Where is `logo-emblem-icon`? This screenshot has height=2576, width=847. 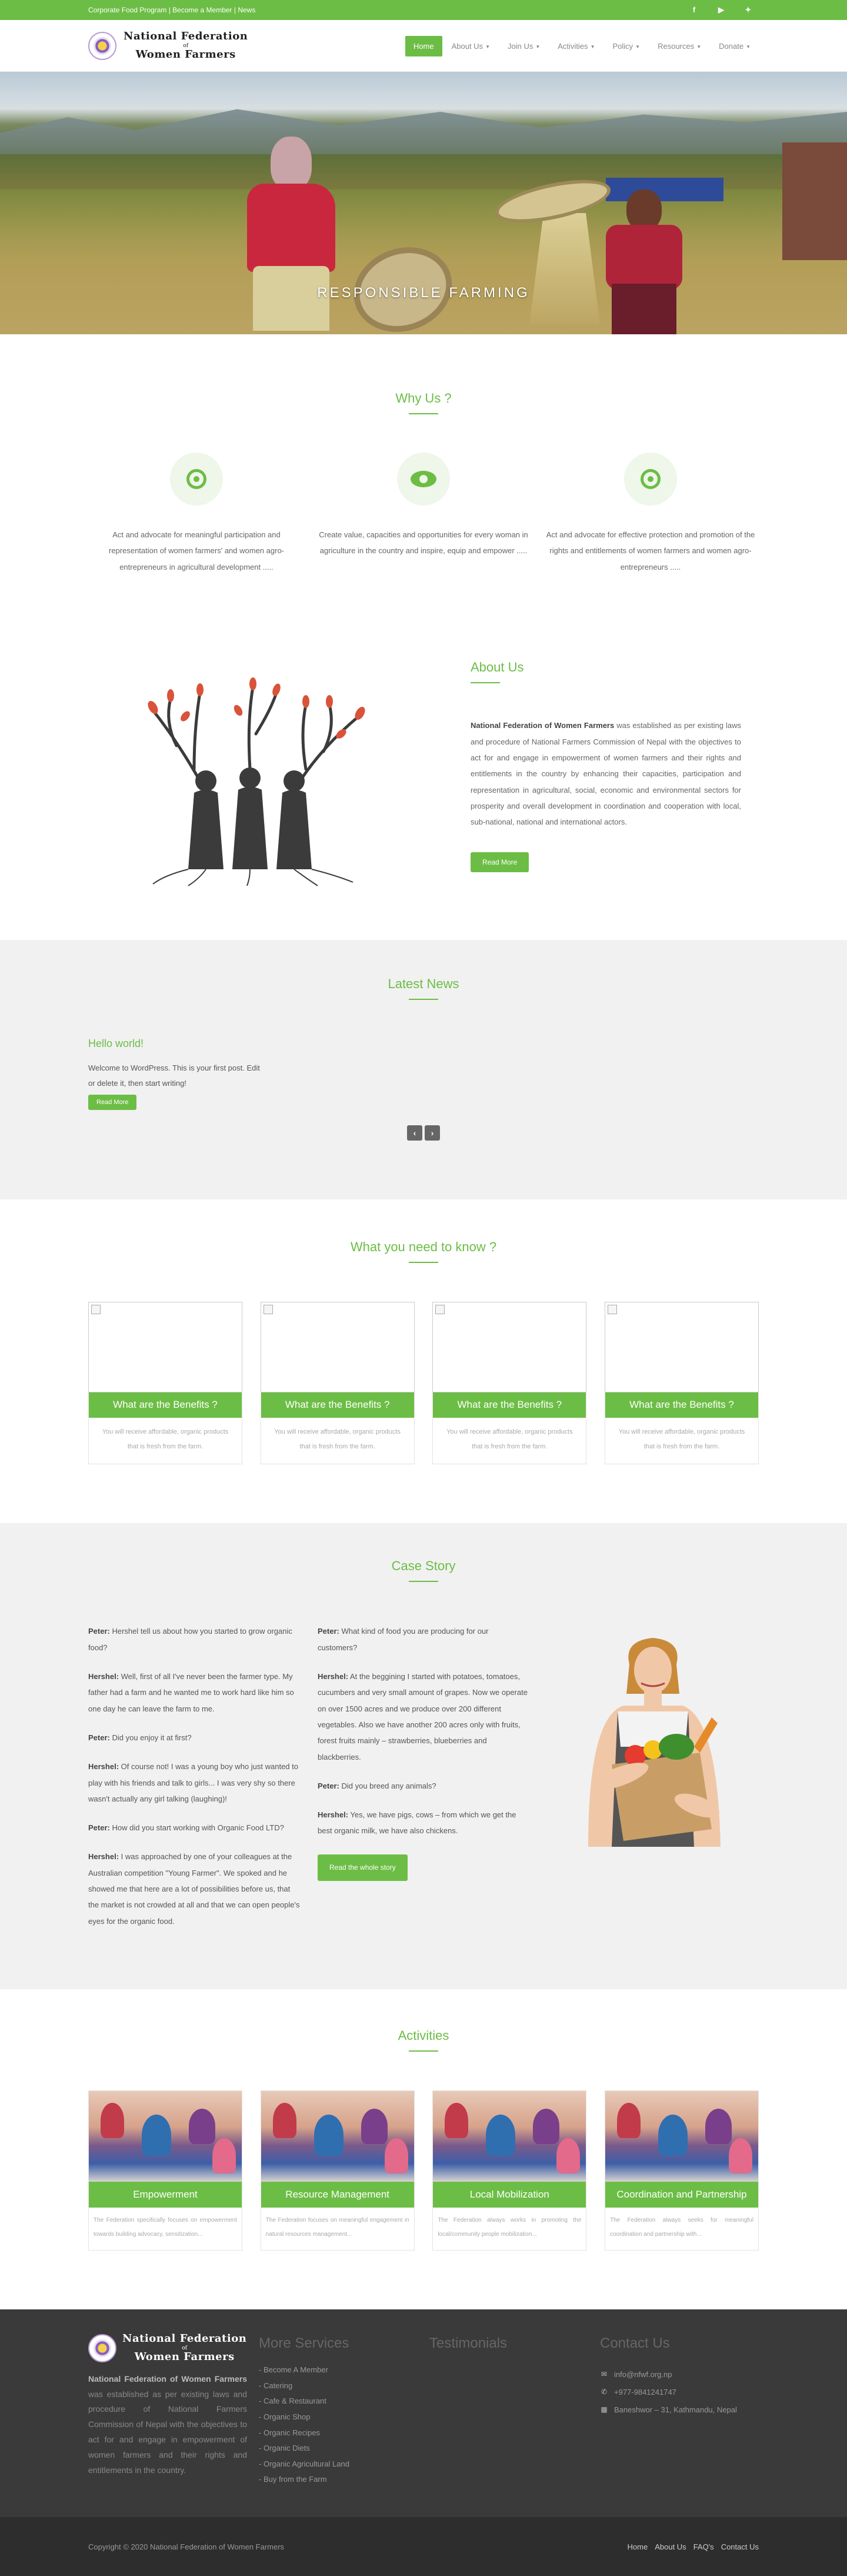 logo-emblem-icon is located at coordinates (102, 2348).